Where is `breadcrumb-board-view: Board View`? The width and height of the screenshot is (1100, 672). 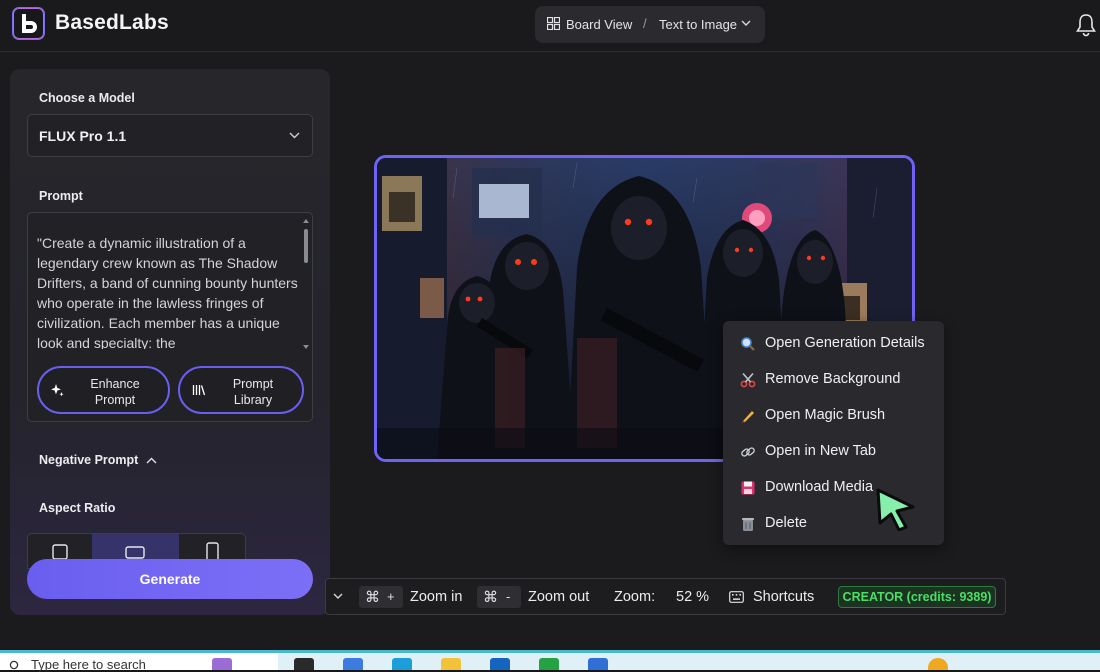 breadcrumb-board-view: Board View is located at coordinates (599, 24).